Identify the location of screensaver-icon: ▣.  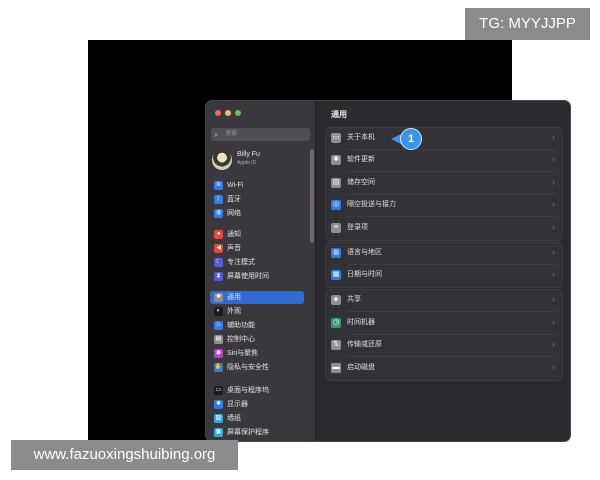
(218, 432).